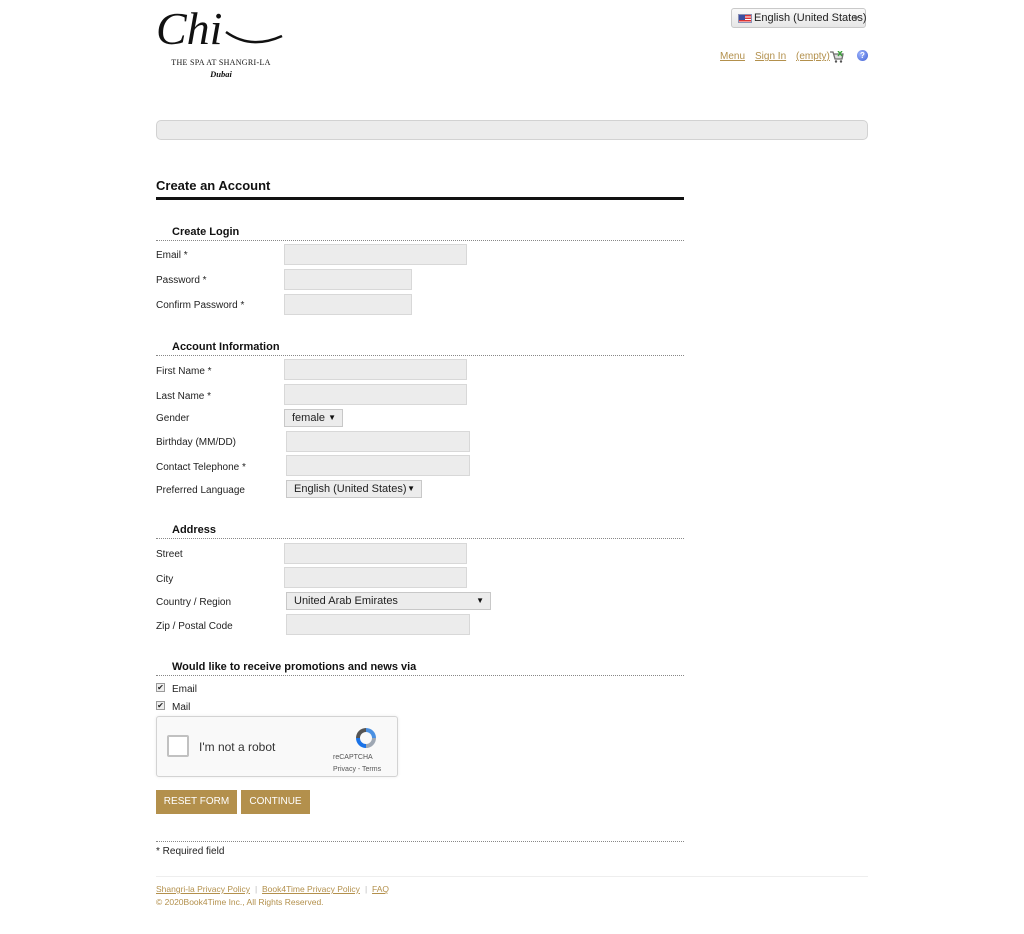 This screenshot has width=1024, height=934. What do you see at coordinates (226, 347) in the screenshot?
I see `section-title-account-information: Account Information` at bounding box center [226, 347].